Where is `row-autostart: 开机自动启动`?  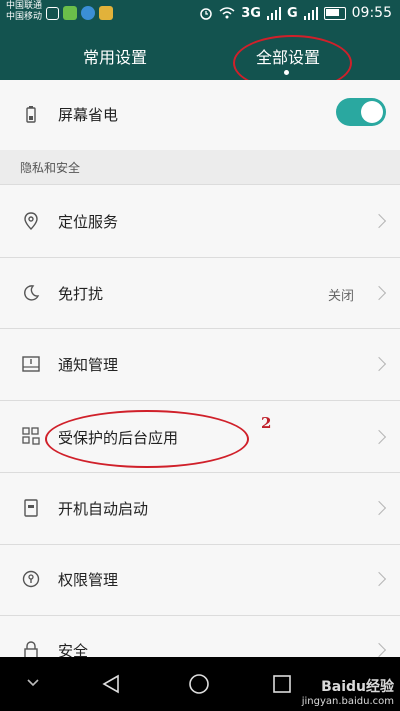
row-autostart: 开机自动启动 is located at coordinates (200, 509).